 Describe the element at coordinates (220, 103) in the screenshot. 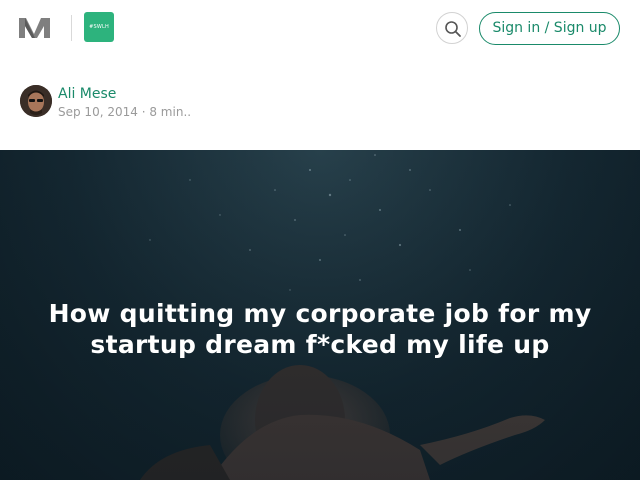

I see `author-byline: Ali Mese Sep 10, 2014 · 8 min..` at that location.